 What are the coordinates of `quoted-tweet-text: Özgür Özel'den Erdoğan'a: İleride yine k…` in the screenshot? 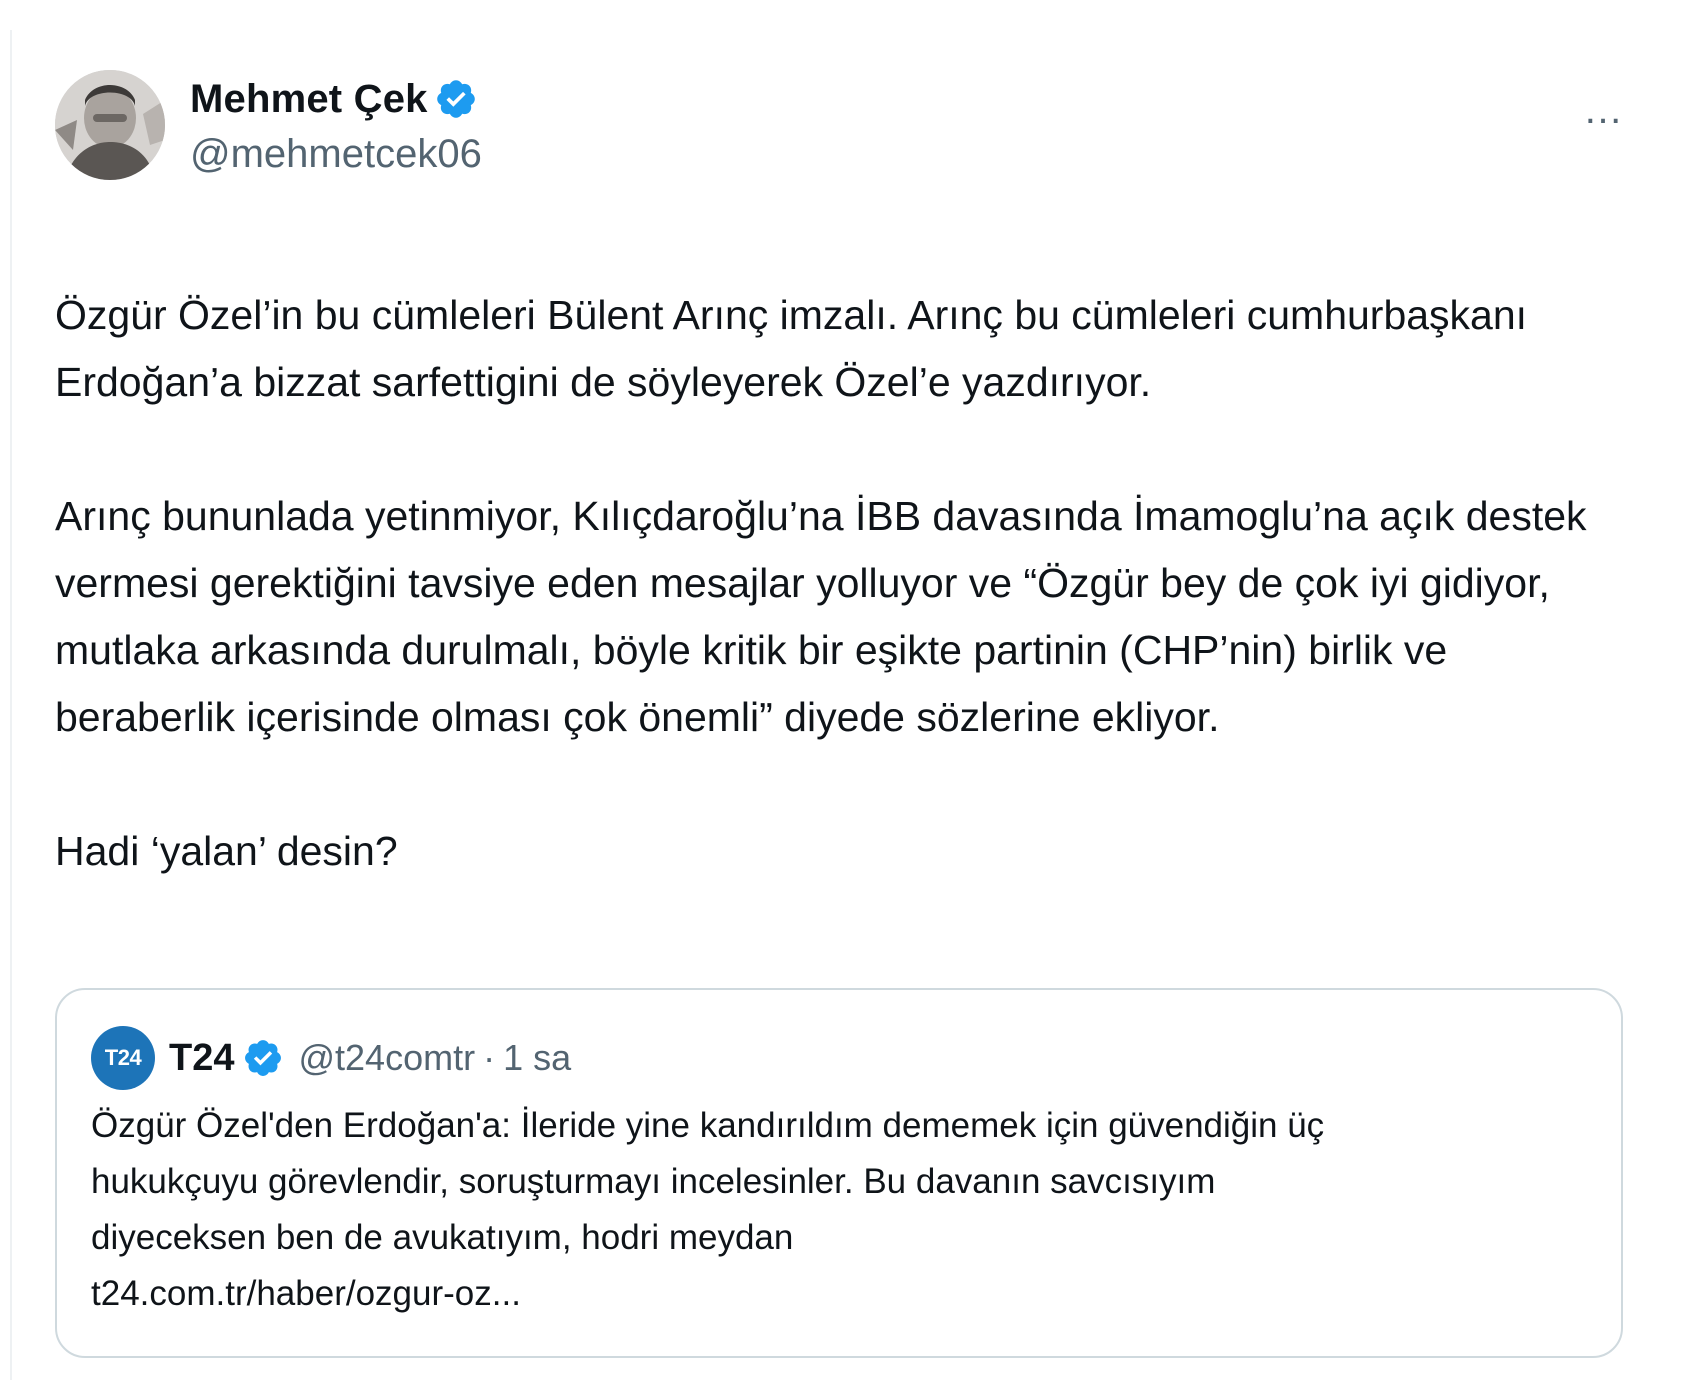 It's located at (841, 1210).